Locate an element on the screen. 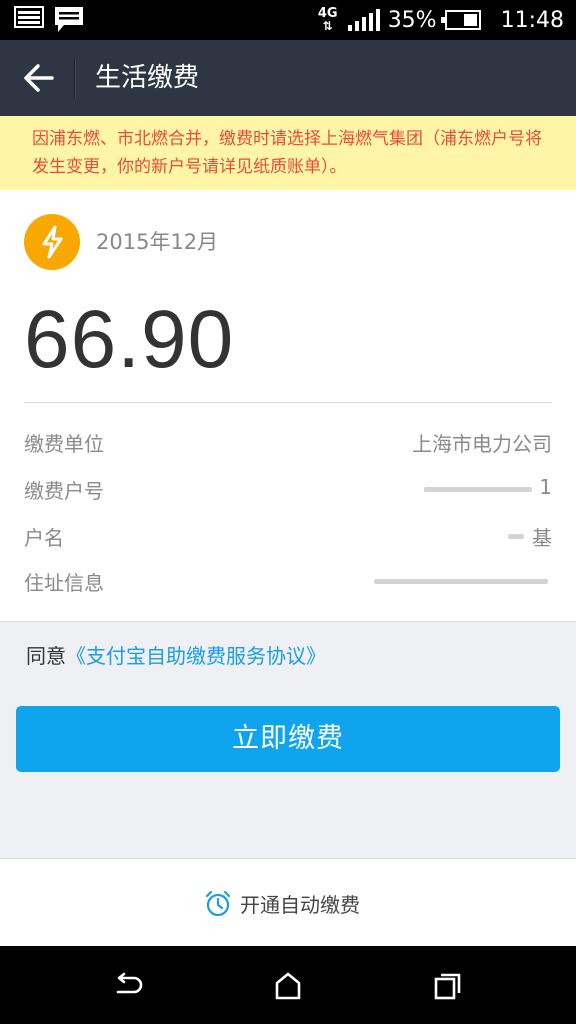  image-notification-icon is located at coordinates (29, 17).